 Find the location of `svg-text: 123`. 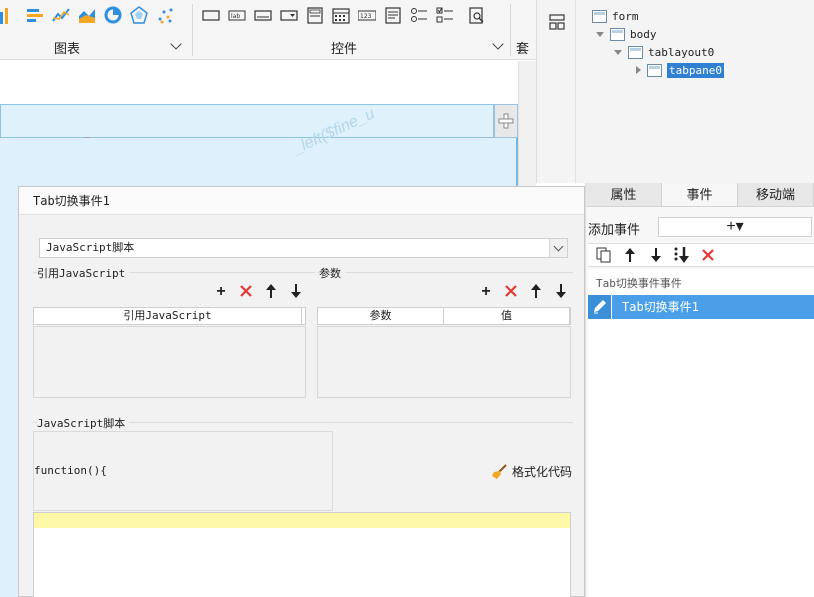

svg-text: 123 is located at coordinates (366, 16).